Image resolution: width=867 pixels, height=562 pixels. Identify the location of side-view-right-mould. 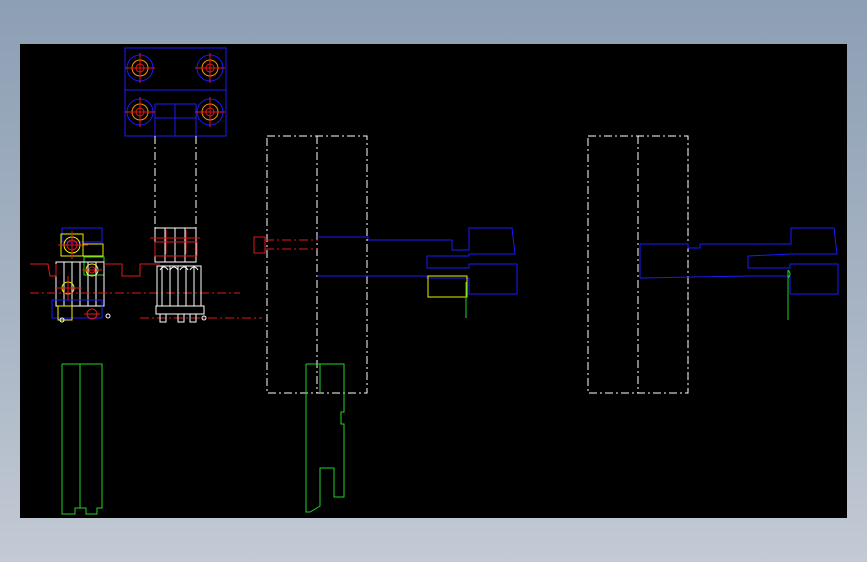
(713, 264).